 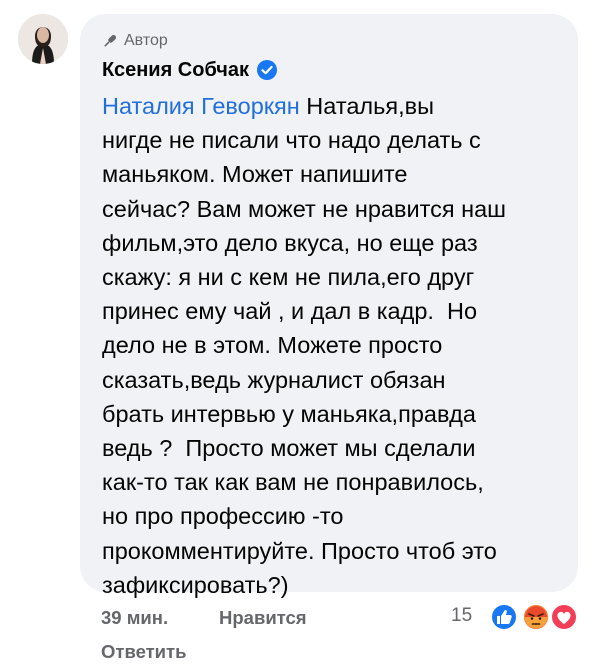 What do you see at coordinates (288, 277) in the screenshot?
I see `comment-line: скажу: я ни с кем не пила,его друг` at bounding box center [288, 277].